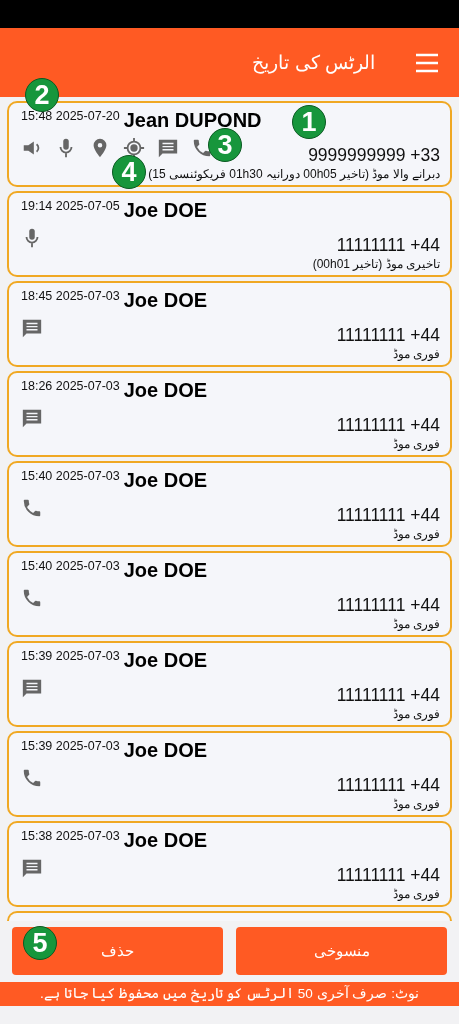  What do you see at coordinates (294, 174) in the screenshot?
I see `alert-mode: دبرانے والا موڈ (تاخیر 00h05 دورانیہ 01h30 فریکوئنسی 15)` at bounding box center [294, 174].